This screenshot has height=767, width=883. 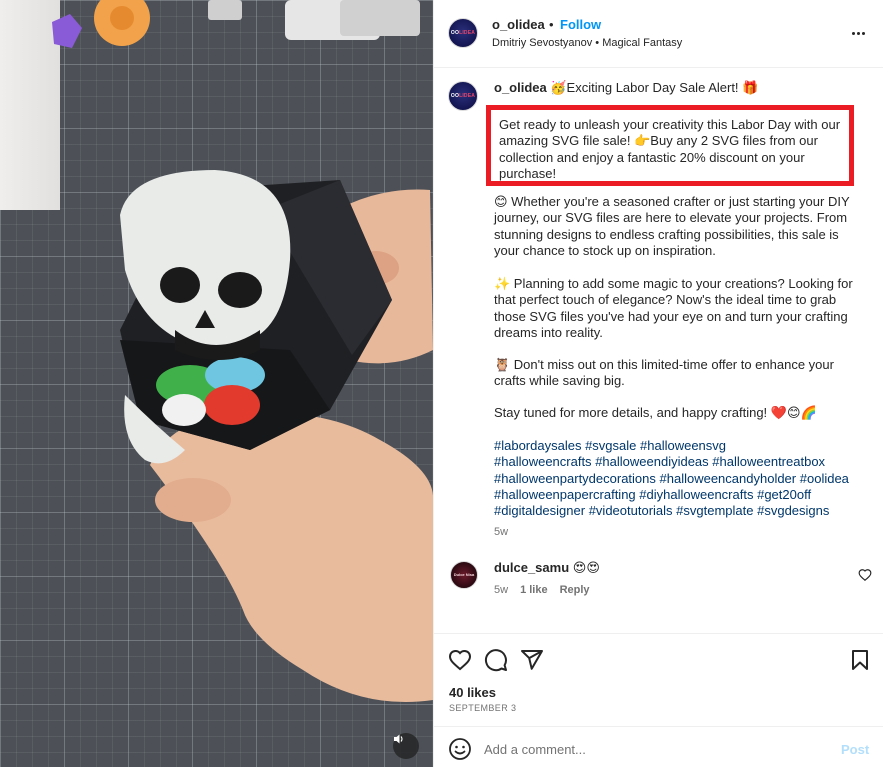 I want to click on hashtag: #videotutorials, so click(x=631, y=510).